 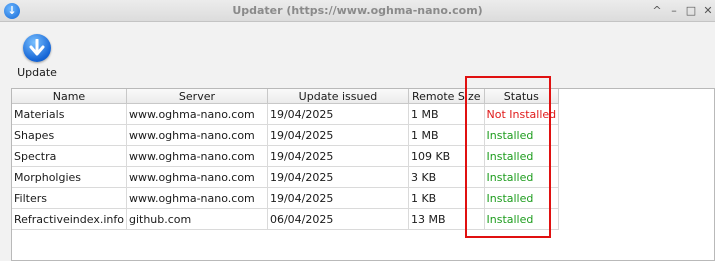 What do you see at coordinates (37, 72) in the screenshot?
I see `update-button-label: Update` at bounding box center [37, 72].